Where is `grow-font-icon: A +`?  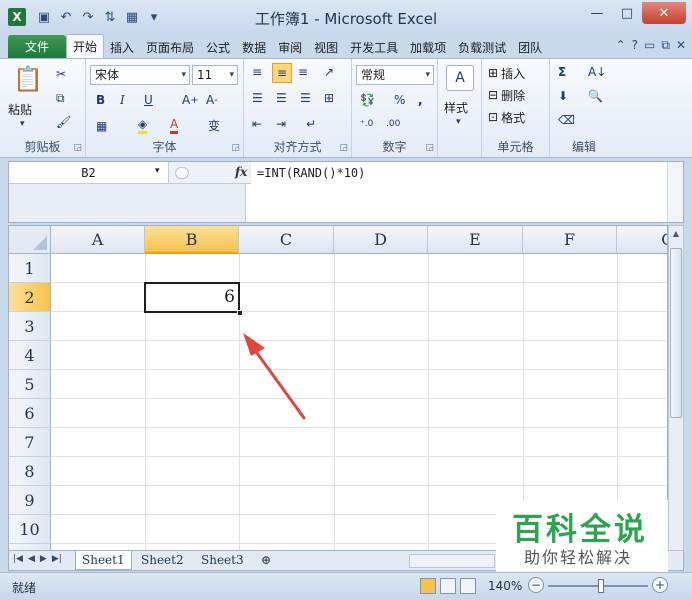 grow-font-icon: A + is located at coordinates (190, 100).